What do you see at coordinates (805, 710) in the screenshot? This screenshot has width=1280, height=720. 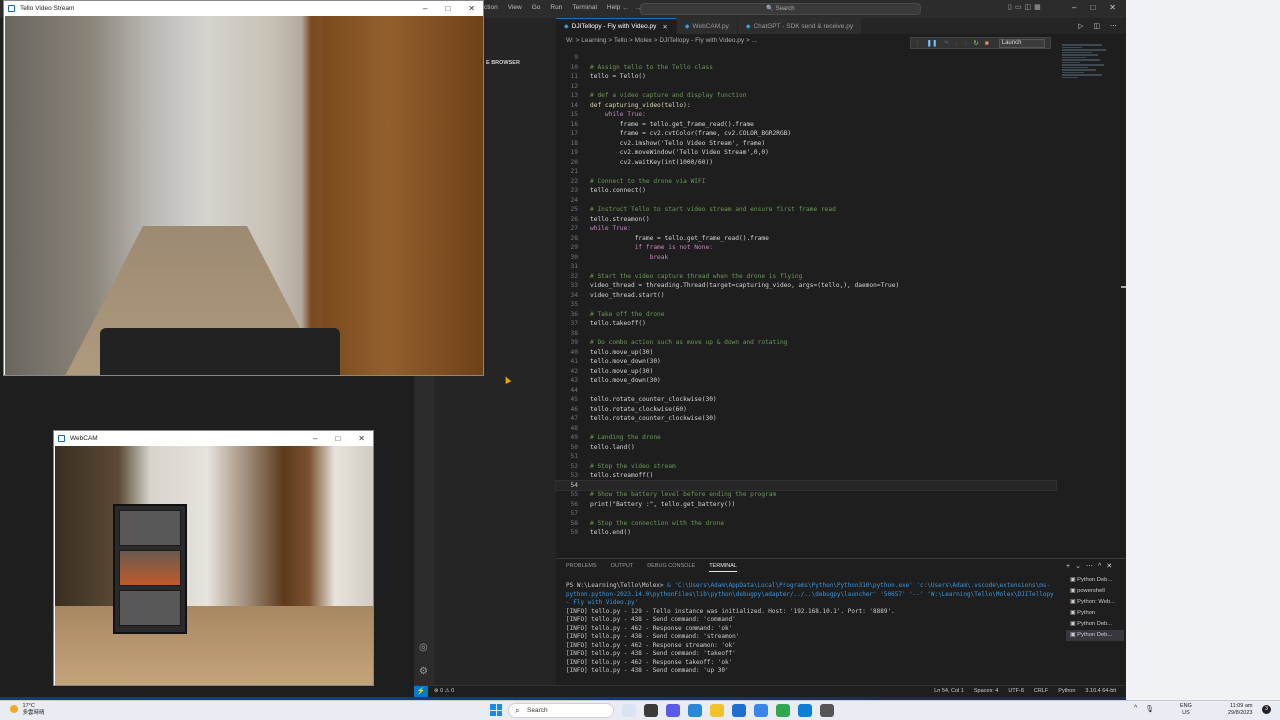 I see `vscode-icon` at bounding box center [805, 710].